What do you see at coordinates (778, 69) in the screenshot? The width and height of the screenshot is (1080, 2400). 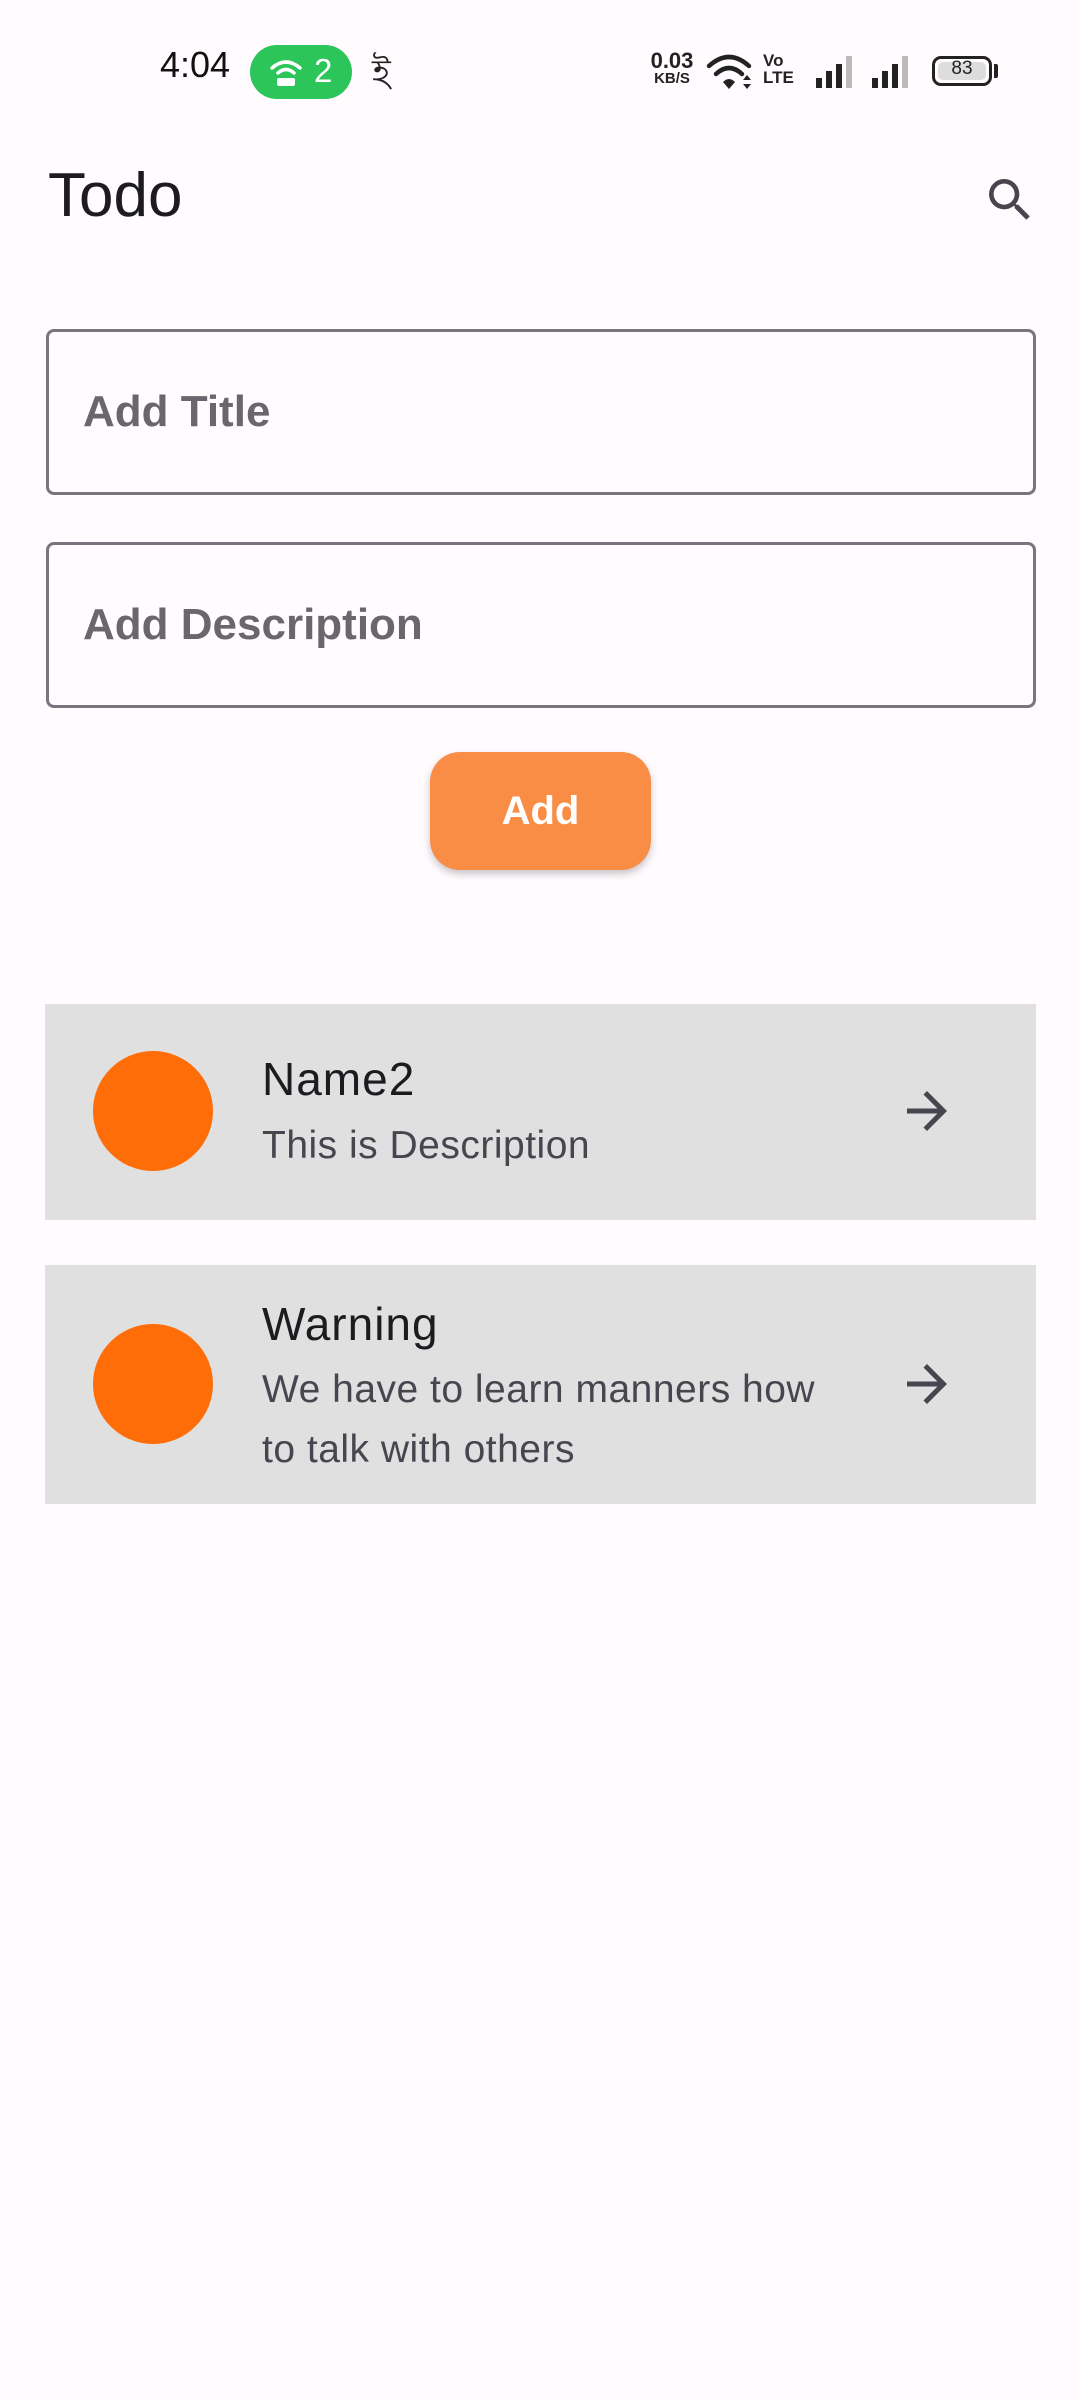 I see `volte-label: Vo LTE` at bounding box center [778, 69].